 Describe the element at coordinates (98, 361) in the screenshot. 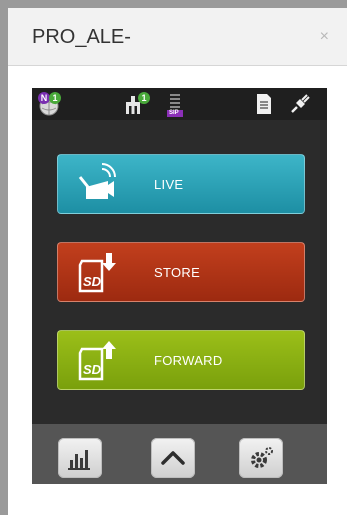

I see `sd-card-upload-icon: SD` at that location.